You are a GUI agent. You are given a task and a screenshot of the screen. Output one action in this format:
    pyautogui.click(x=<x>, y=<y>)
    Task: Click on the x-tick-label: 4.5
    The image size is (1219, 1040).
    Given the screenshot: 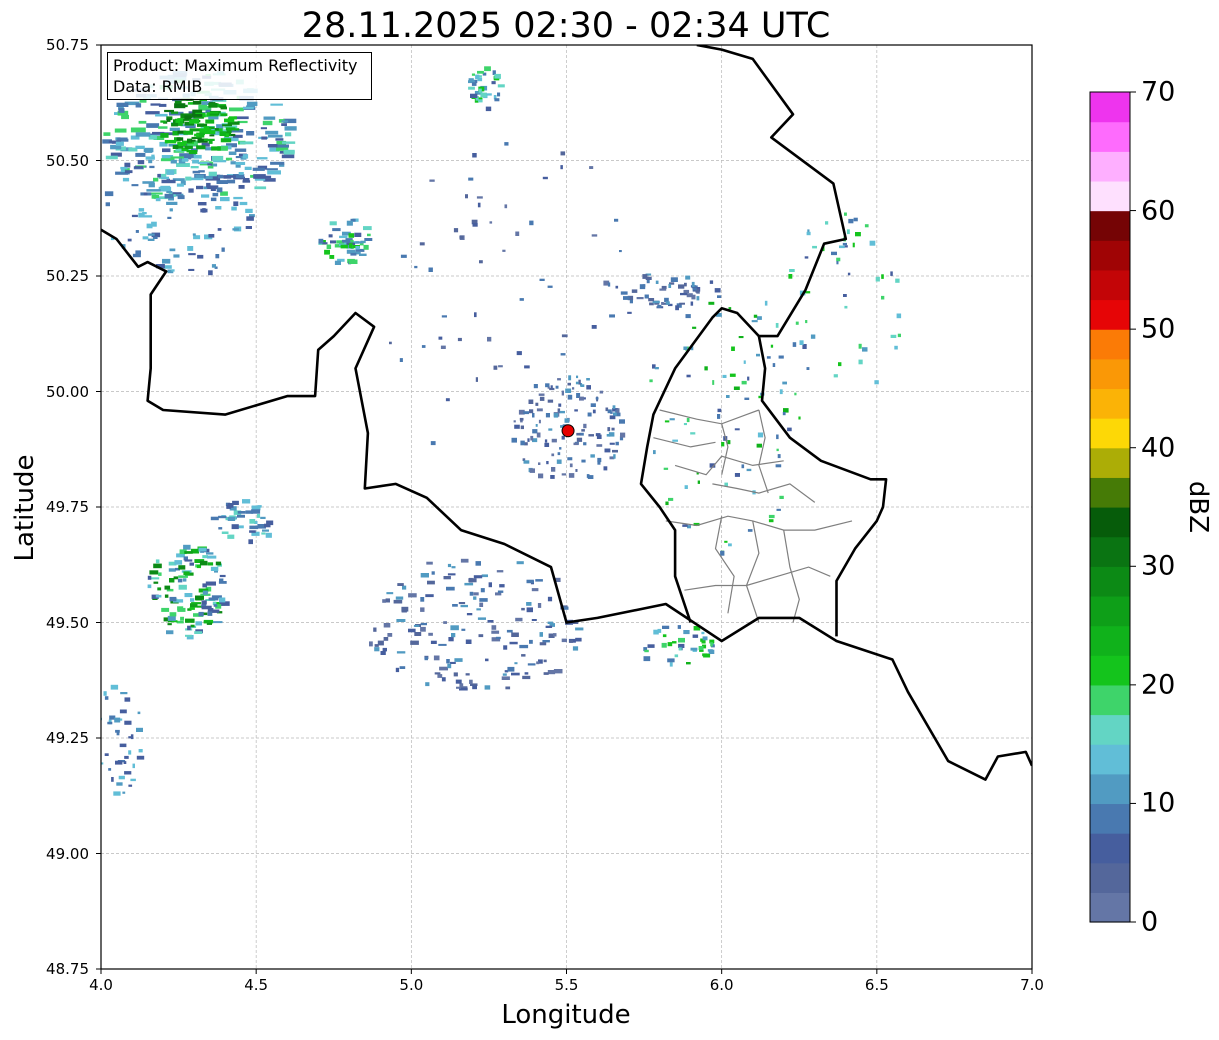 What is the action you would take?
    pyautogui.click(x=256, y=985)
    